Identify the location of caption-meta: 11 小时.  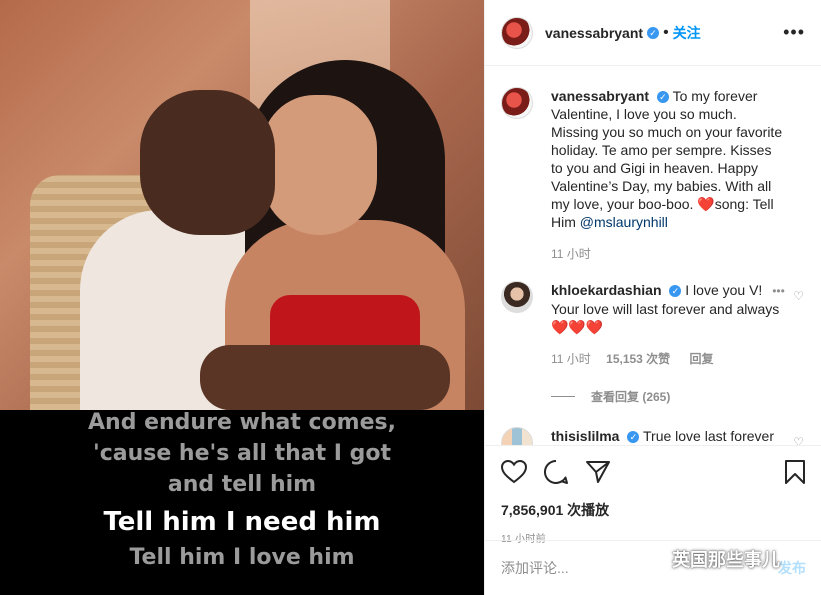
(668, 254).